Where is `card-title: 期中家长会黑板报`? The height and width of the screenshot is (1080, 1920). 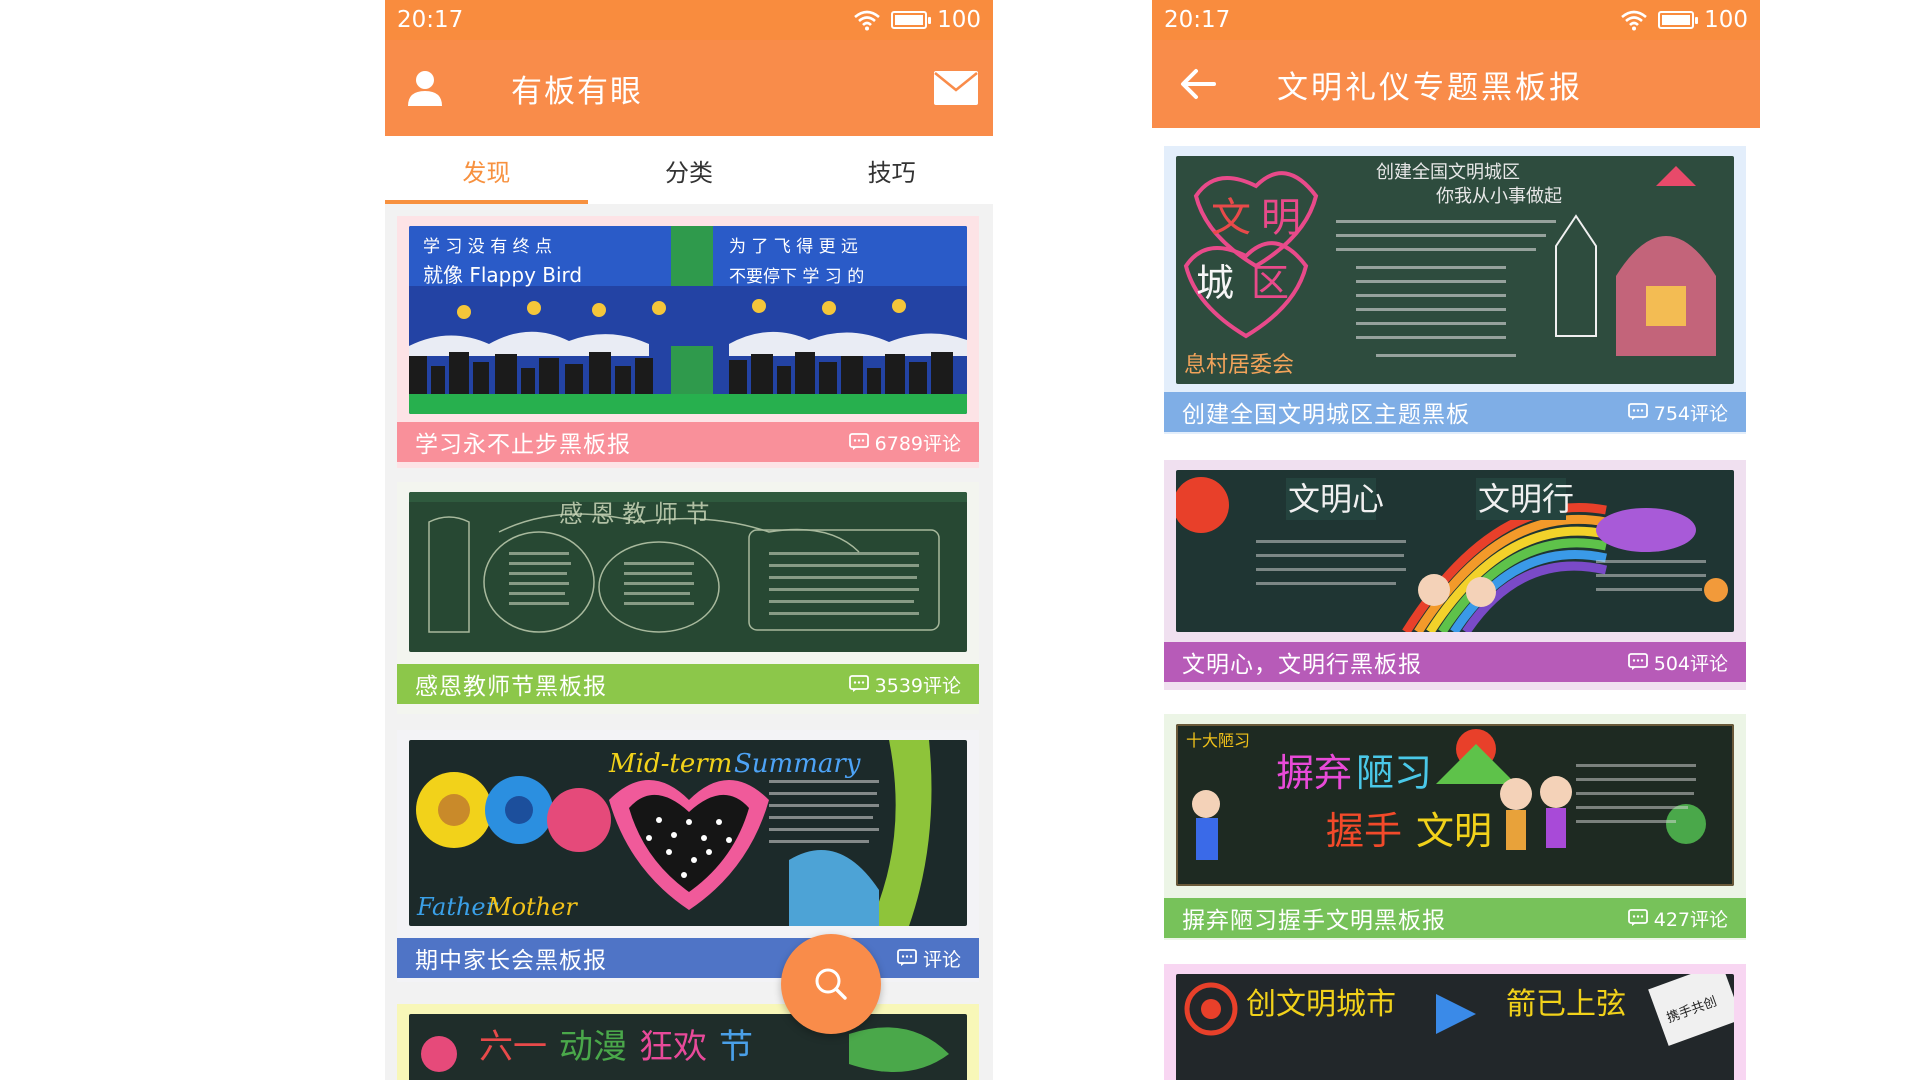 card-title: 期中家长会黑板报 is located at coordinates (511, 961).